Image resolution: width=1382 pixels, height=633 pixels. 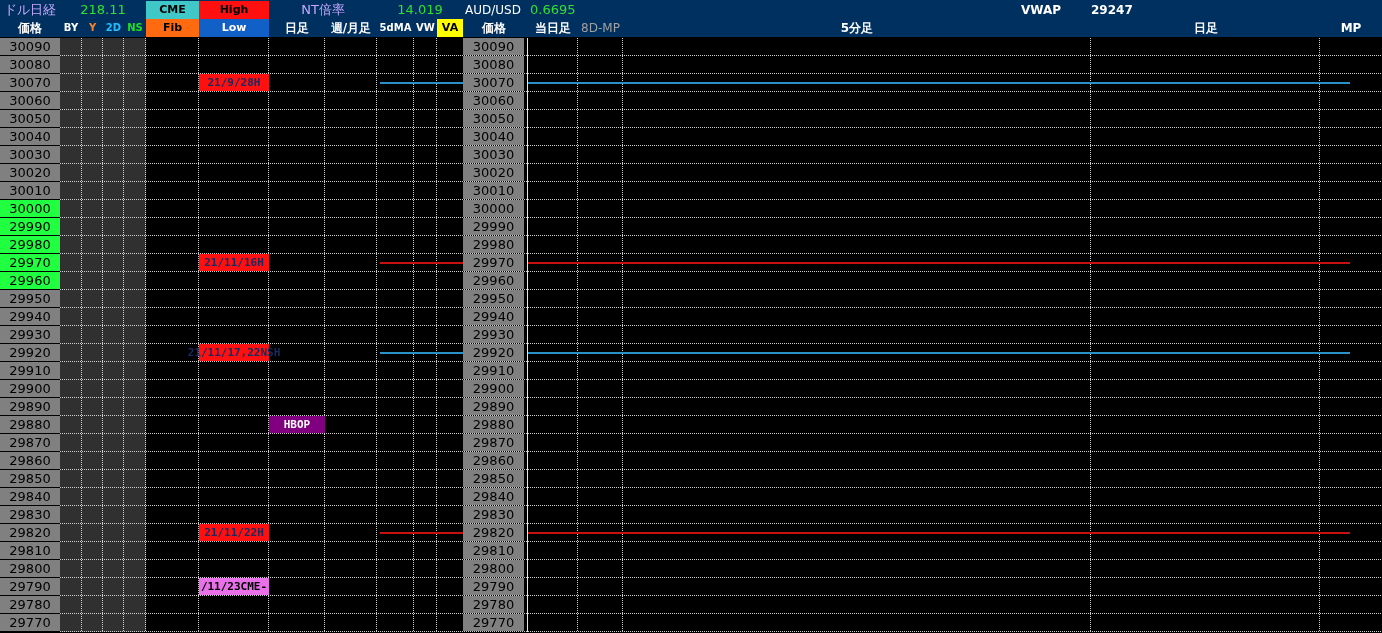 What do you see at coordinates (1040, 10) in the screenshot?
I see `header-label: VWAP` at bounding box center [1040, 10].